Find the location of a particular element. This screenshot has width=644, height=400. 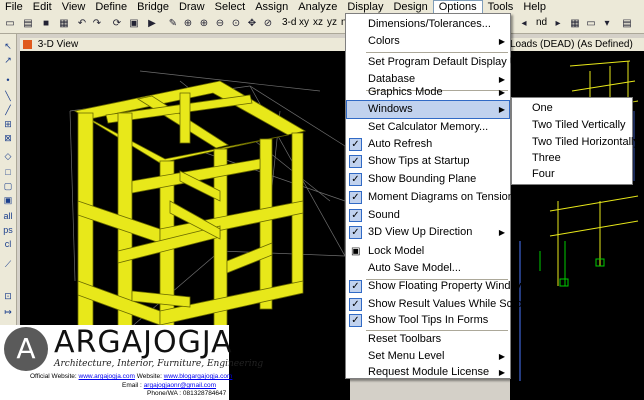

snap-lines-icon: ↦ is located at coordinates (8, 312).